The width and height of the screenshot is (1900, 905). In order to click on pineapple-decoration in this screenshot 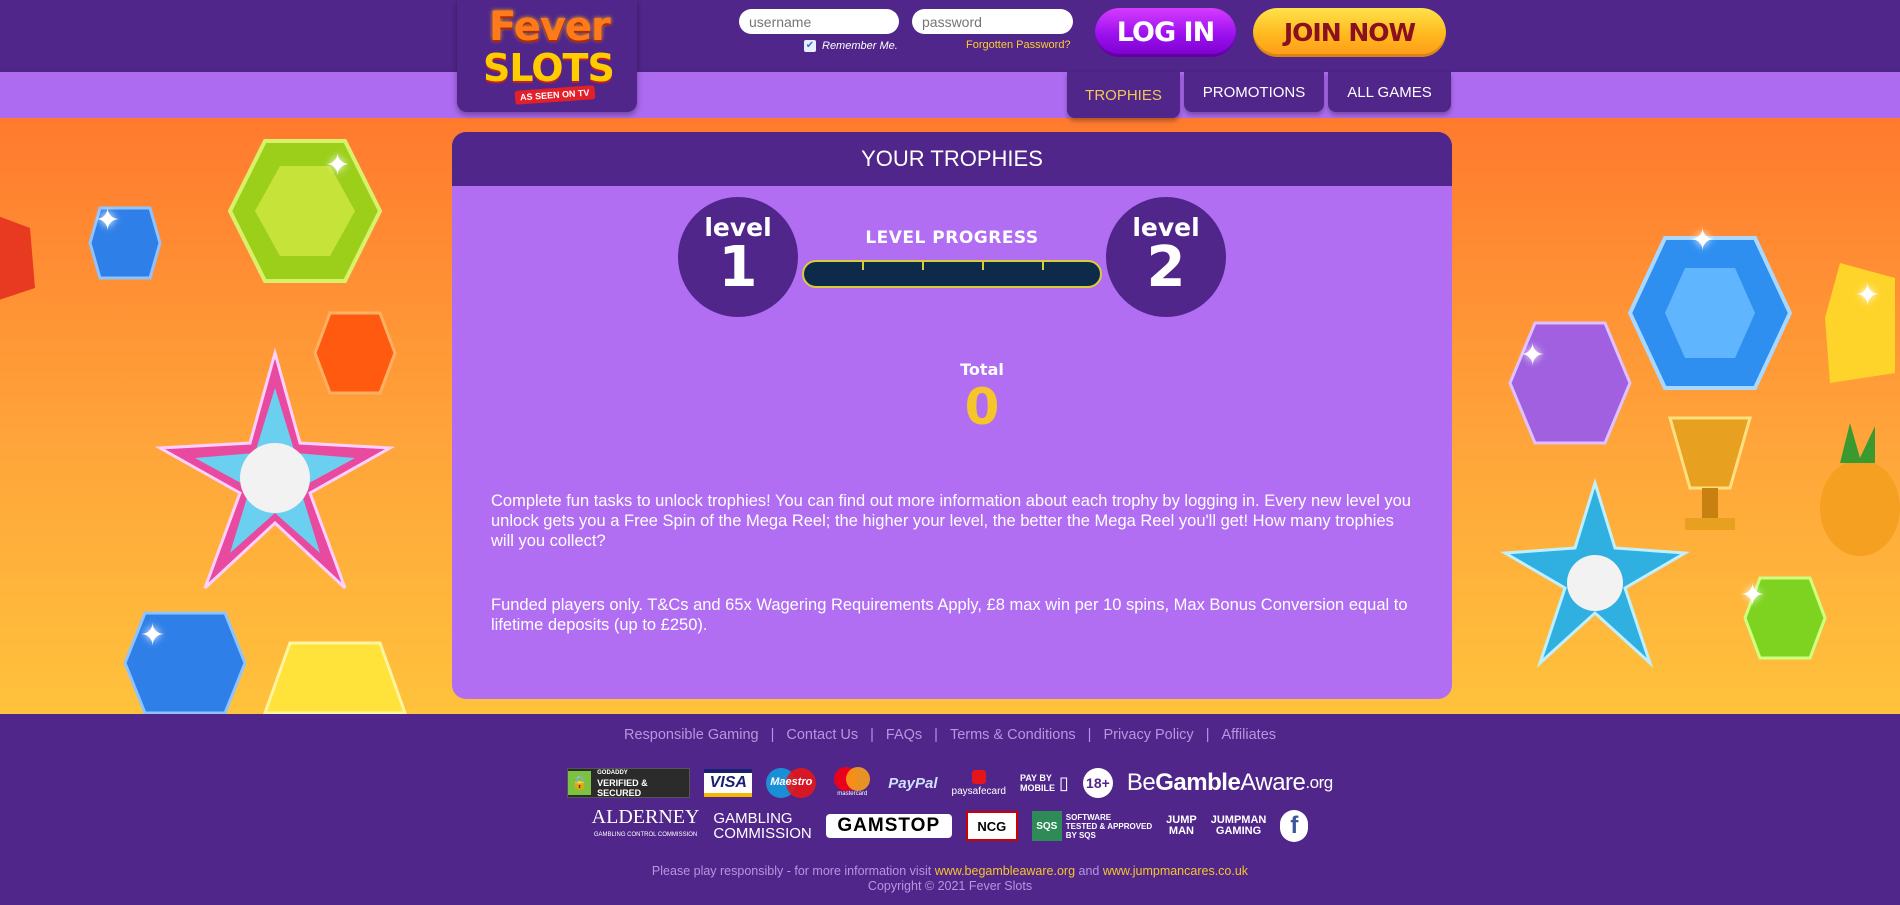, I will do `click(1860, 489)`.